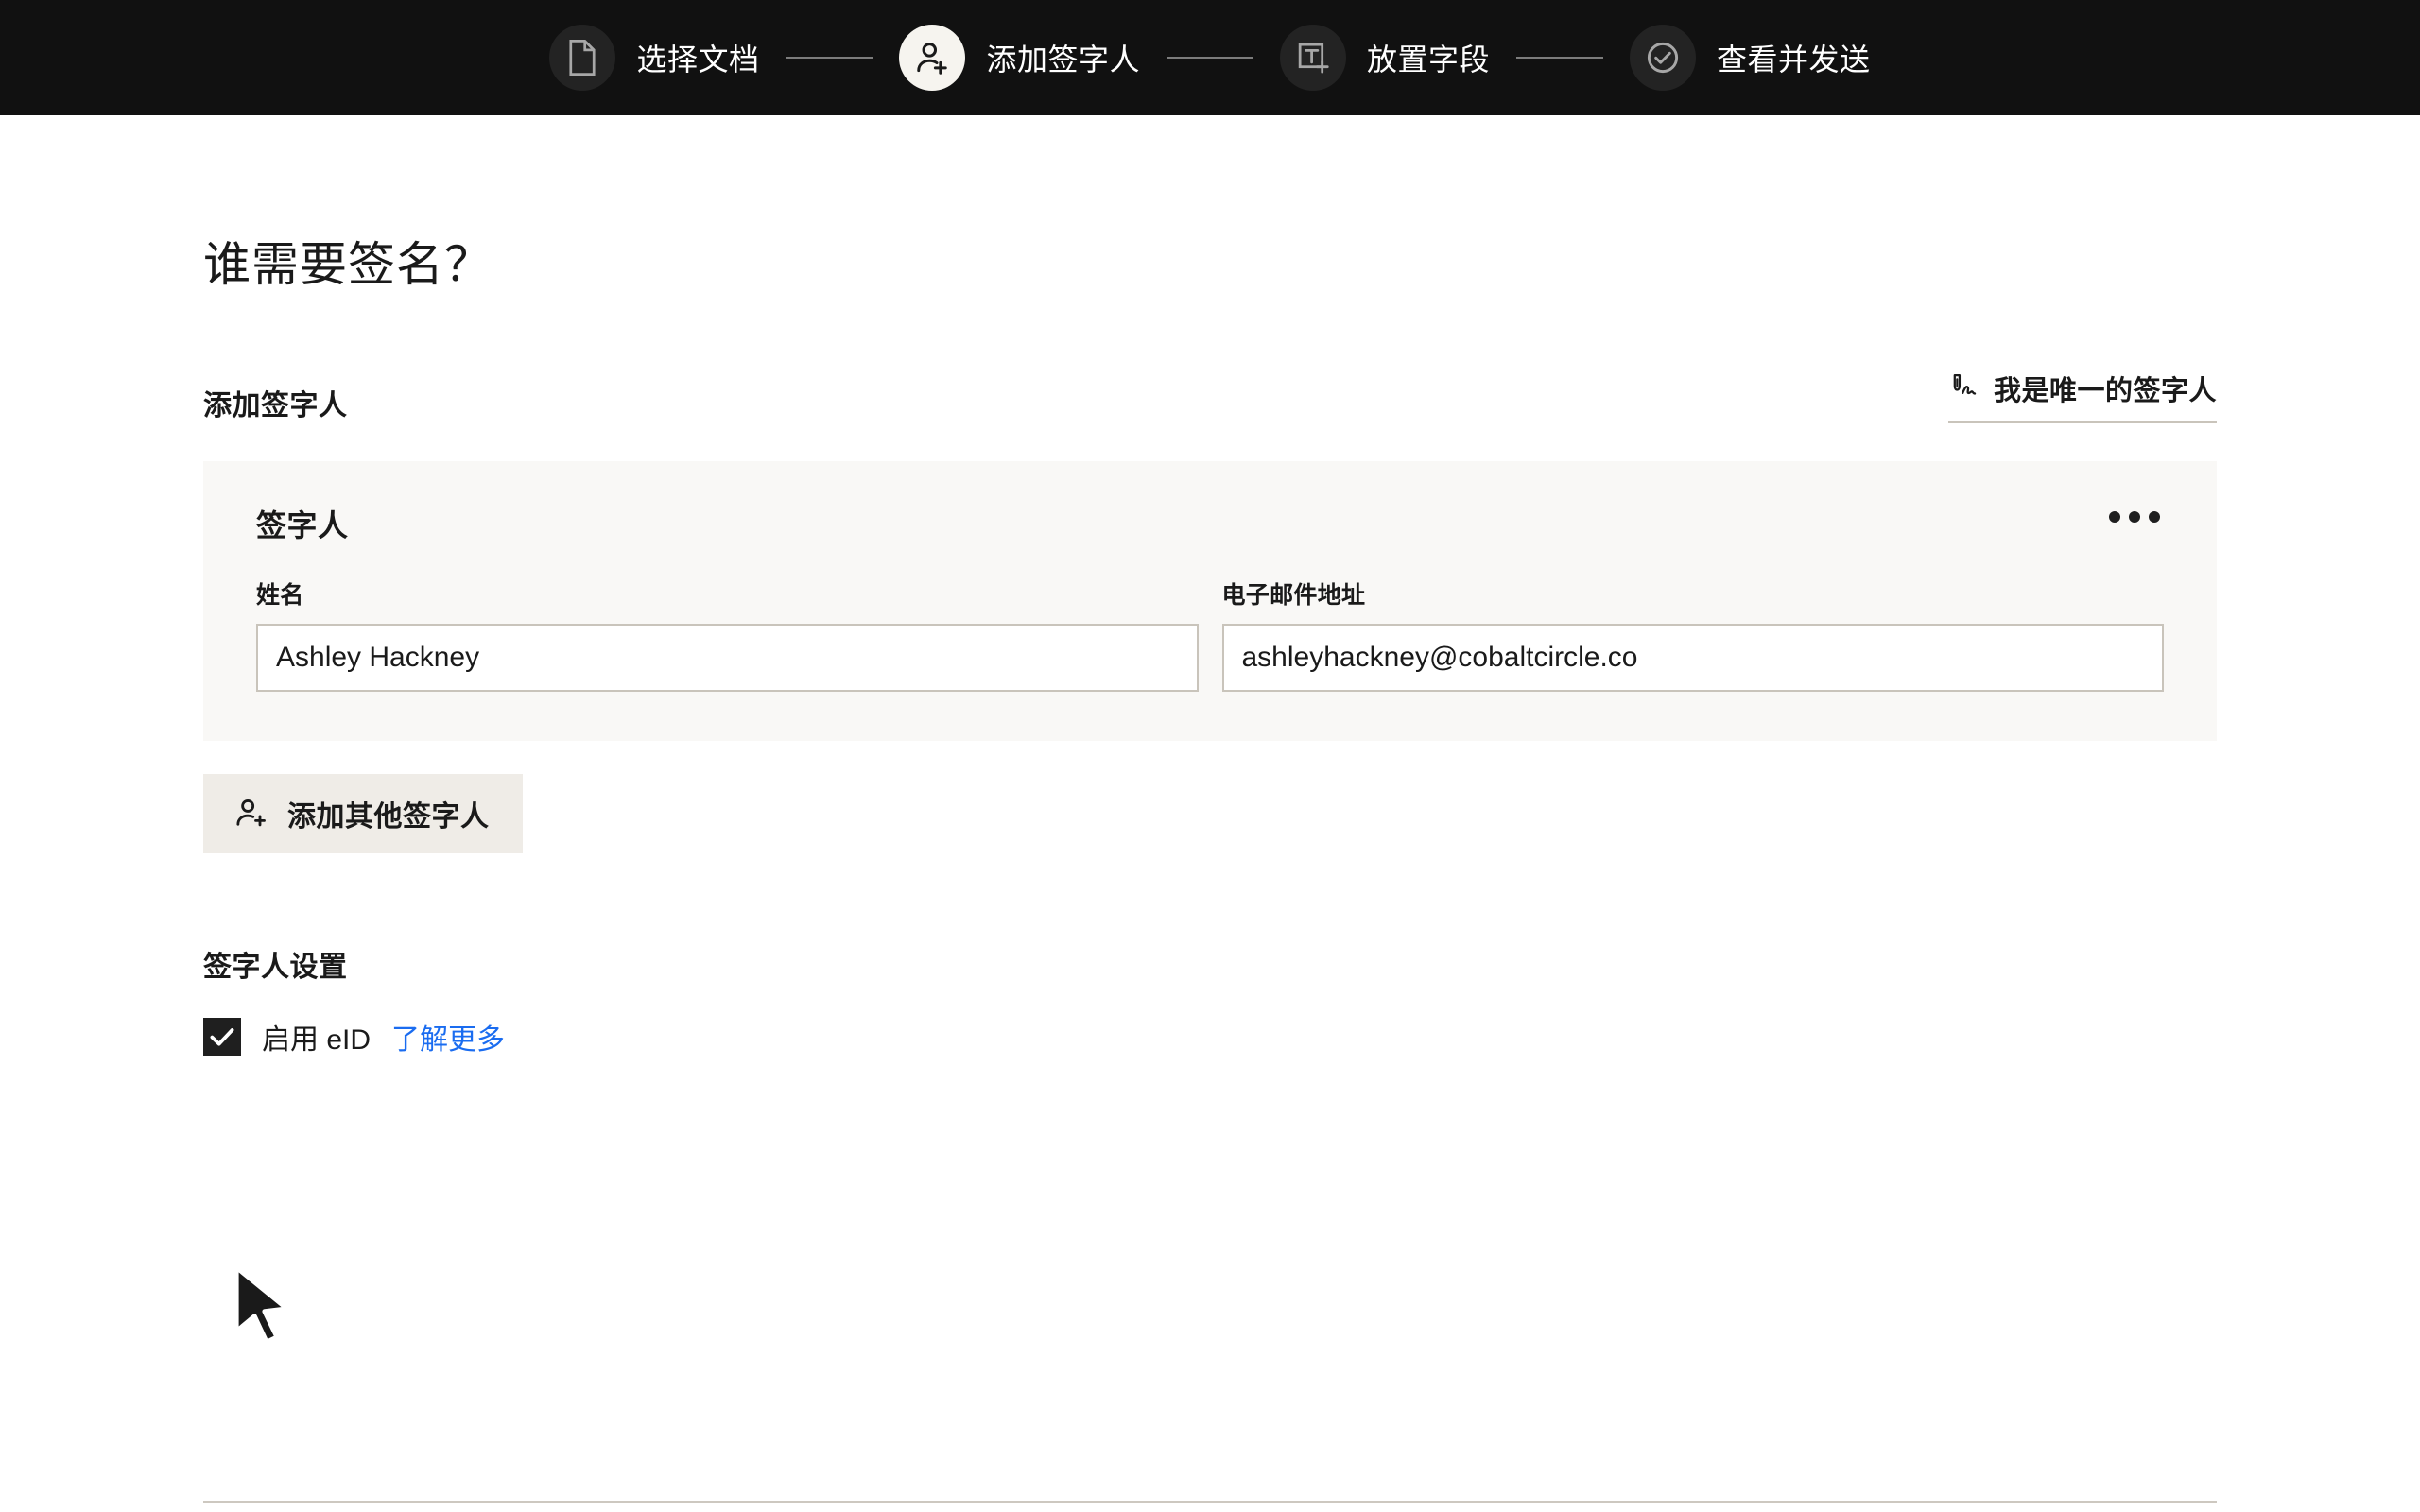  What do you see at coordinates (275, 967) in the screenshot?
I see `signer-settings-title: 签字人设置` at bounding box center [275, 967].